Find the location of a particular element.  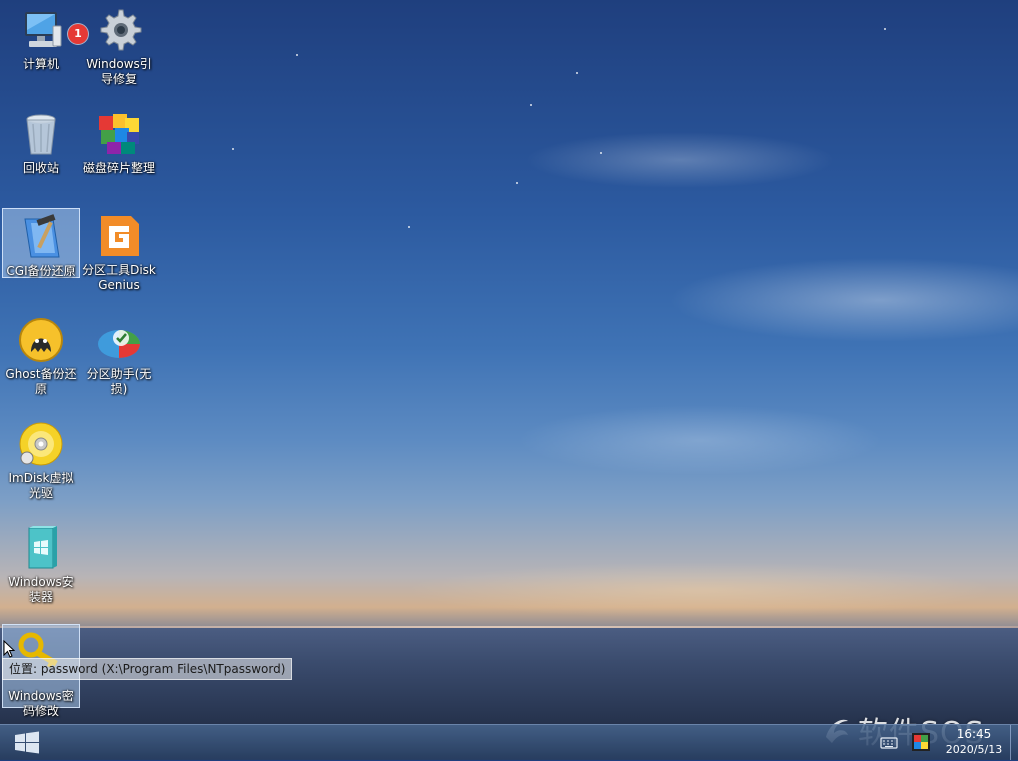

clock-date: 2020/5/13 is located at coordinates (974, 750).